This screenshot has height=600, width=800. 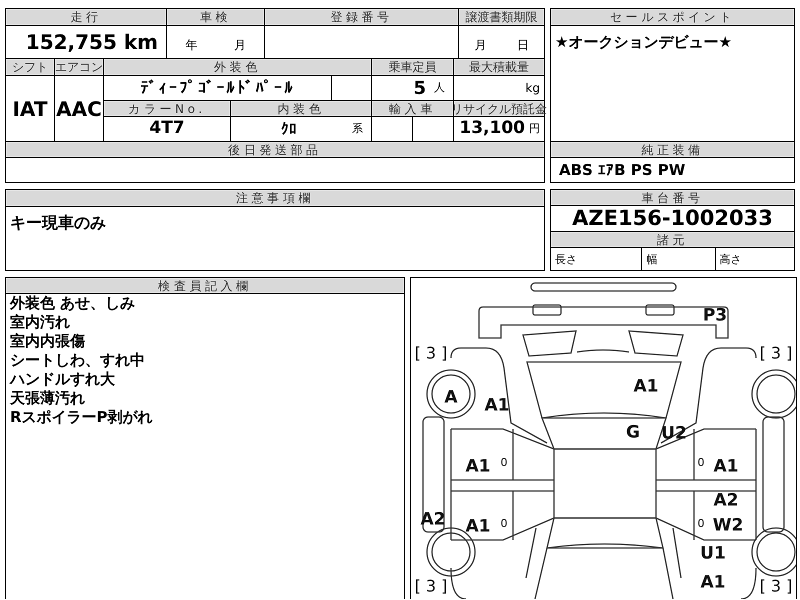 What do you see at coordinates (48, 341) in the screenshot?
I see `inspector-note: 室内内張傷` at bounding box center [48, 341].